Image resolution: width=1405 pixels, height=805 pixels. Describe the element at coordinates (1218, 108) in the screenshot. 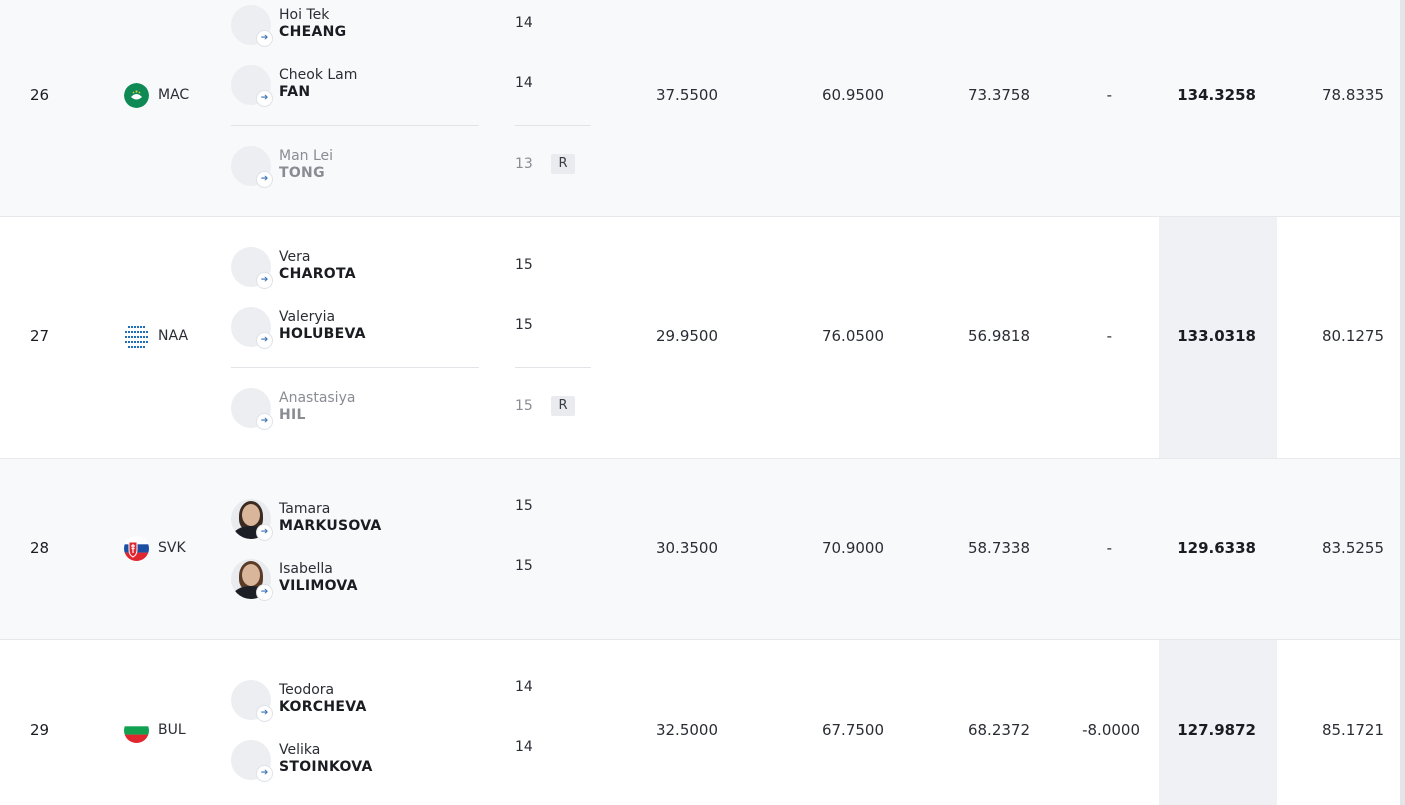

I see `total-column-band` at that location.